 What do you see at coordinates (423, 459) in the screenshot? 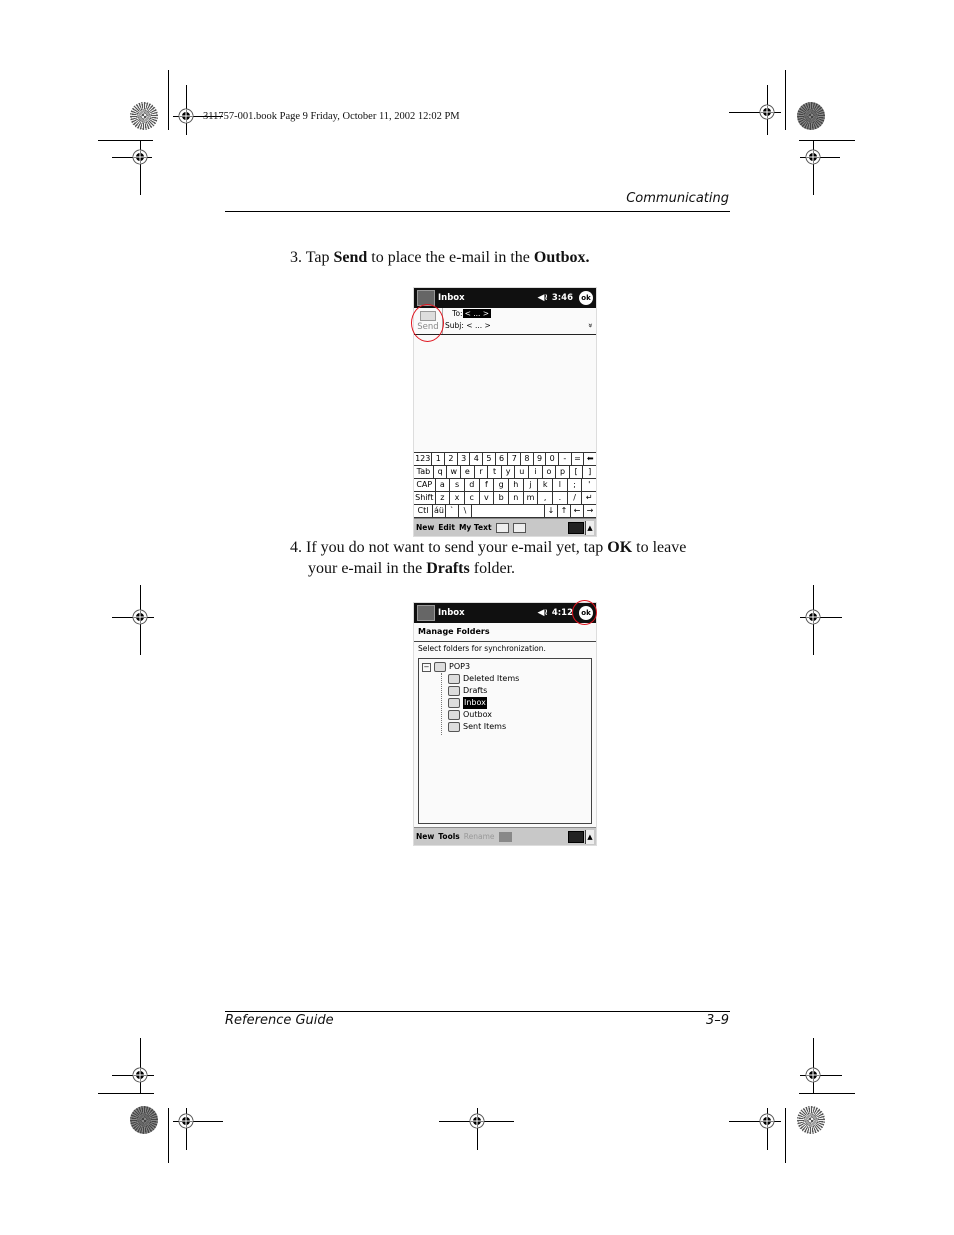
I see `keyboard-key: 123` at bounding box center [423, 459].